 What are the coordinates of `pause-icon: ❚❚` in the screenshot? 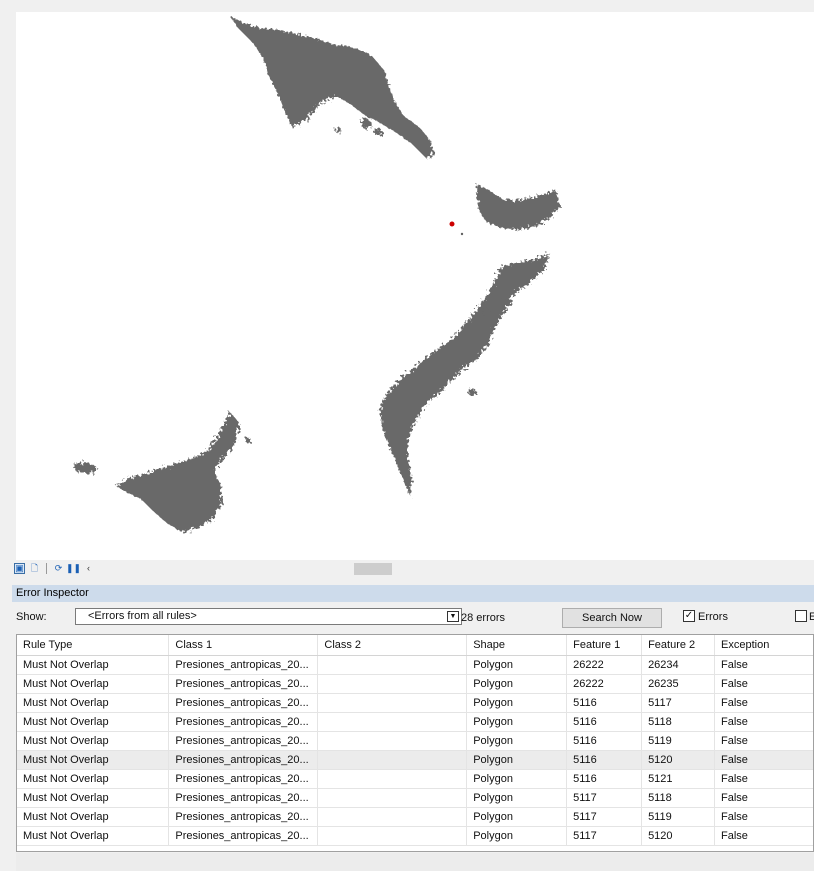 It's located at (73, 568).